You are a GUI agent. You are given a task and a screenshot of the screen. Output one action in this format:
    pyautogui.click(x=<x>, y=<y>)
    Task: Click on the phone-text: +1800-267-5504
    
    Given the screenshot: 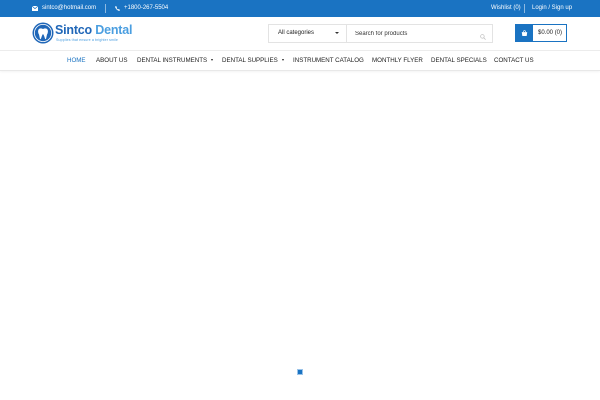 What is the action you would take?
    pyautogui.click(x=146, y=8)
    